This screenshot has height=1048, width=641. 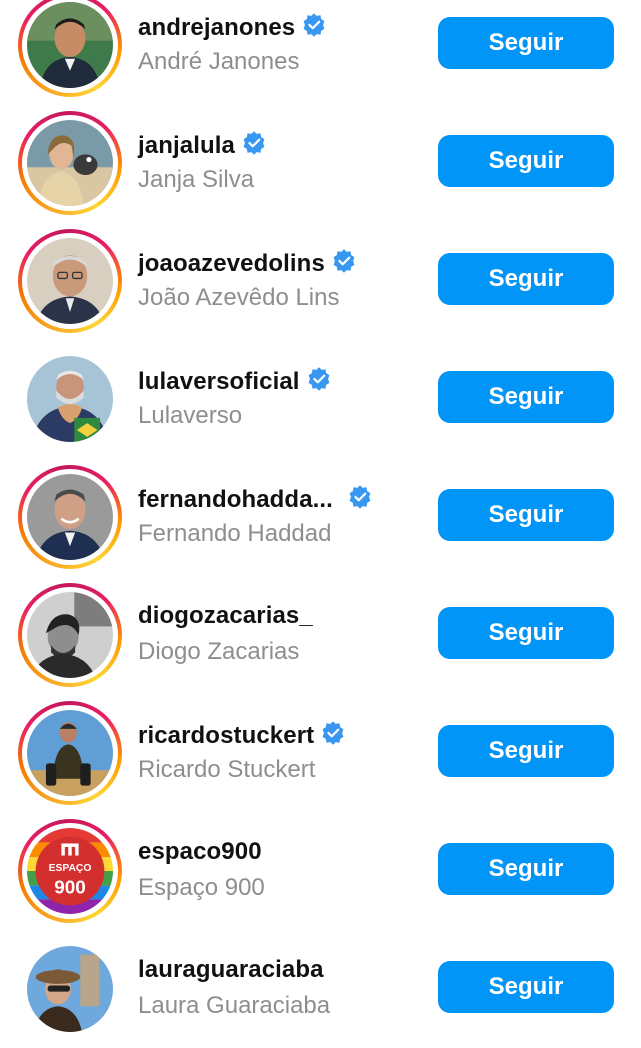 I want to click on list-item: janjalula Janja Silva Seguir, so click(x=320, y=163).